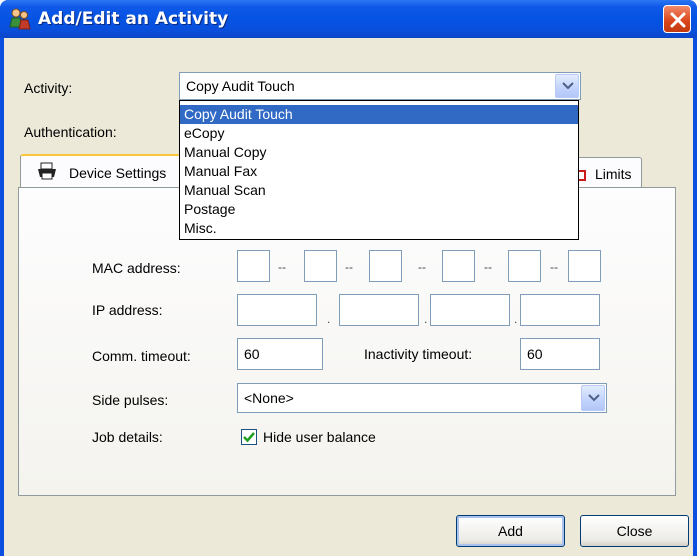 The image size is (697, 556). I want to click on dropdown-option: eCopy, so click(379, 133).